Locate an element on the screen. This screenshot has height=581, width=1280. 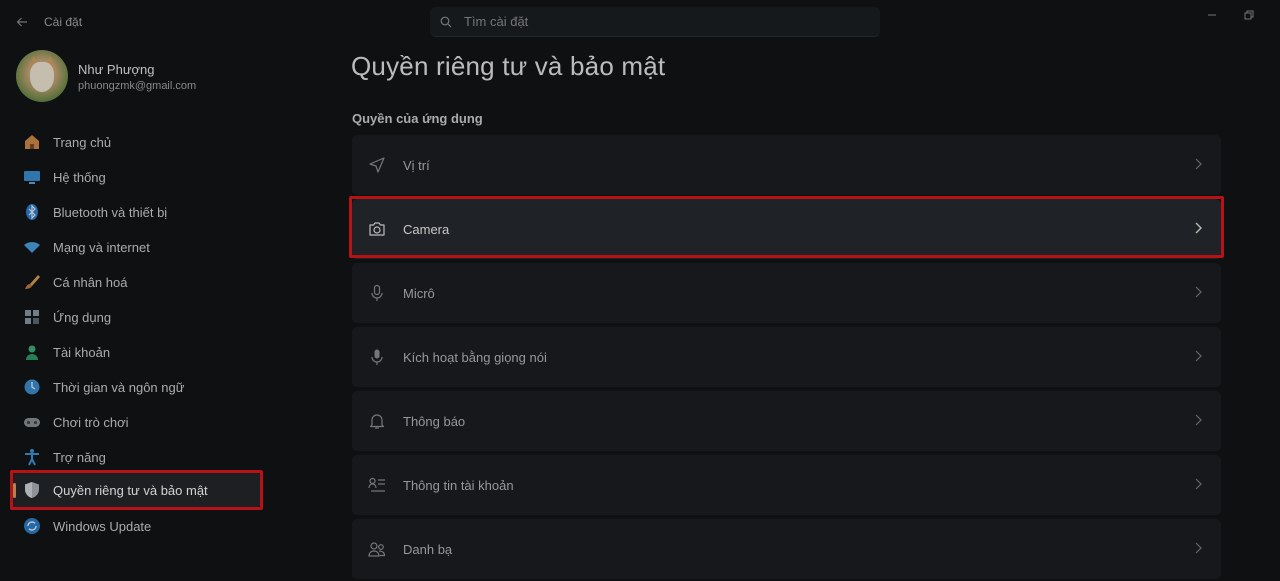
title-bar: Cài đặt is located at coordinates (640, 22).